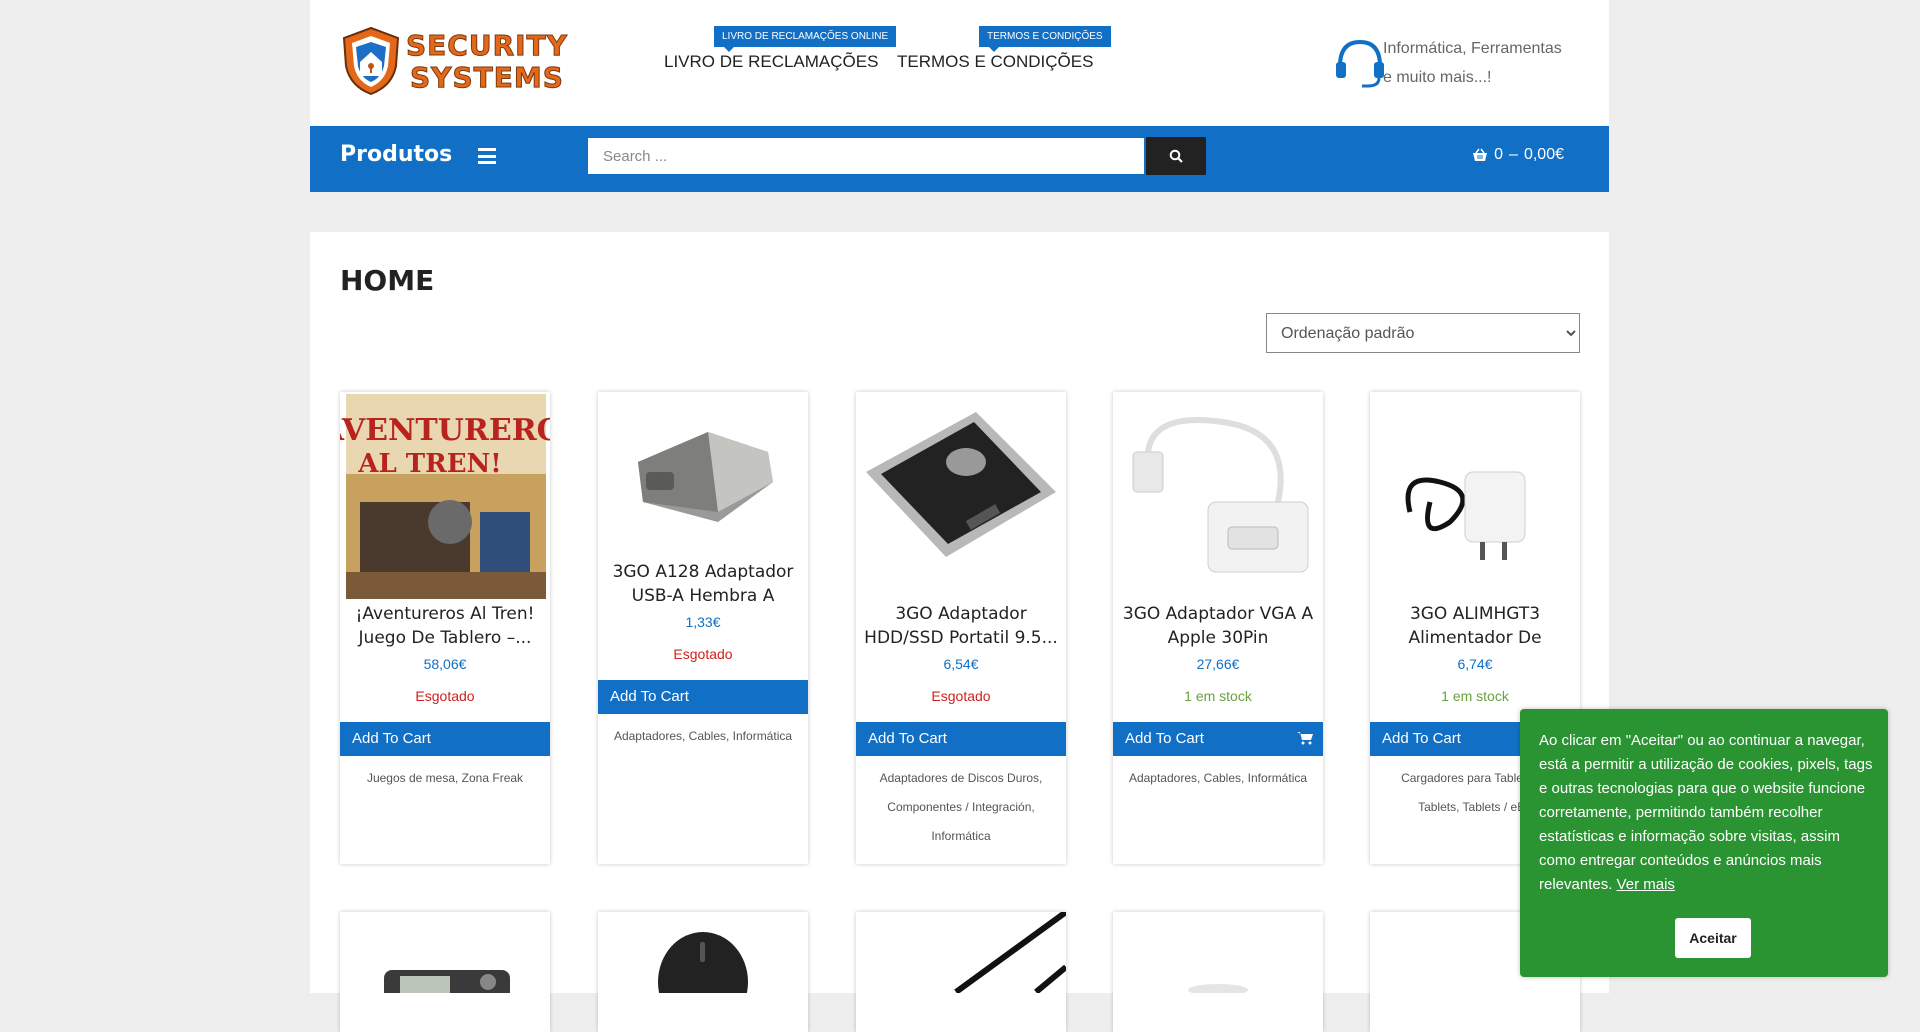 This screenshot has height=1032, width=1920. I want to click on accept-cookies-button: Aceitar, so click(1713, 938).